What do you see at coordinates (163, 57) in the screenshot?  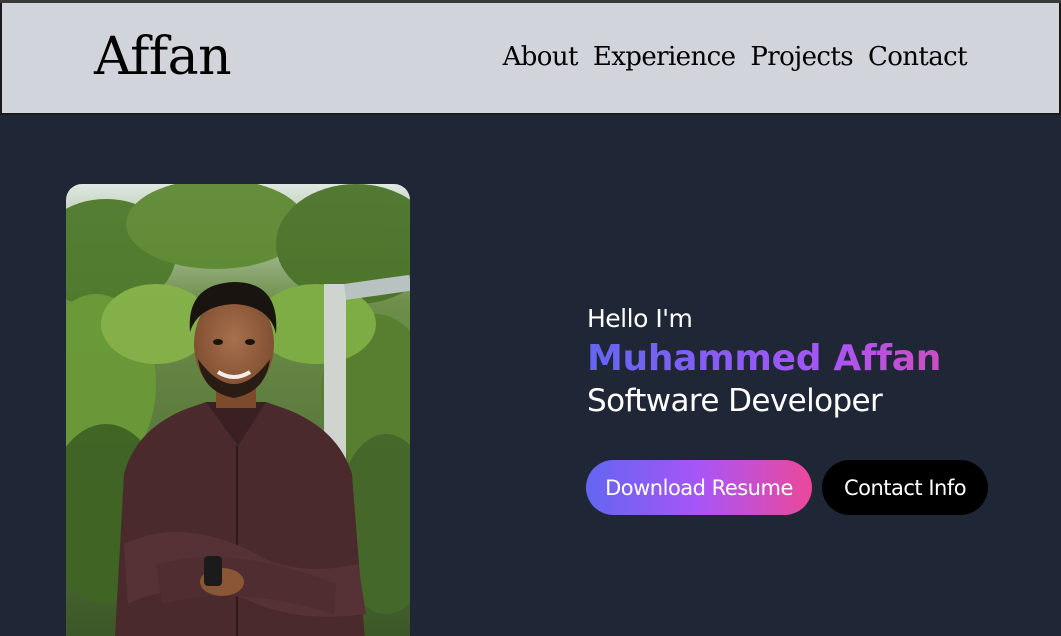 I see `brand-logo: Affan` at bounding box center [163, 57].